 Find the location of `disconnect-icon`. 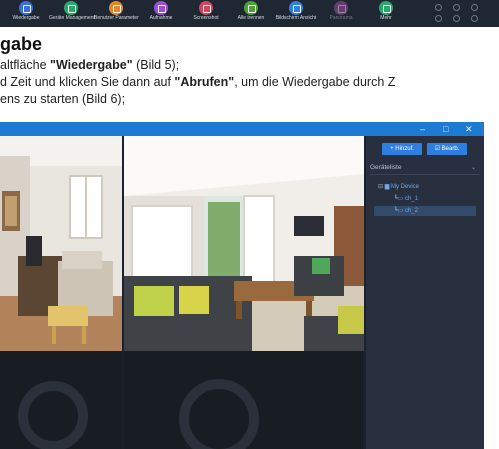

disconnect-icon is located at coordinates (251, 8).